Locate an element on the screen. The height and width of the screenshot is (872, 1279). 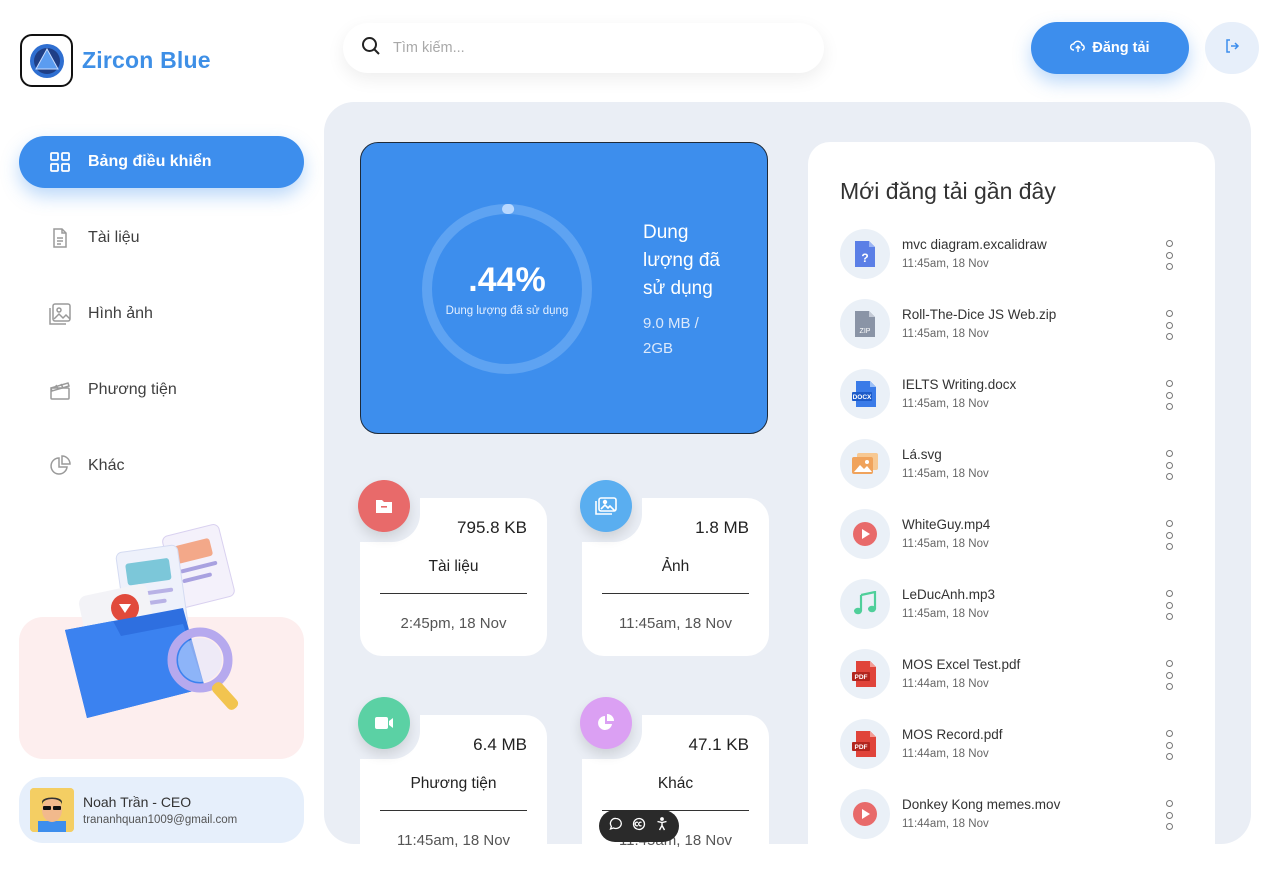
sidebar-item-media: Phương tiện is located at coordinates (161, 390).